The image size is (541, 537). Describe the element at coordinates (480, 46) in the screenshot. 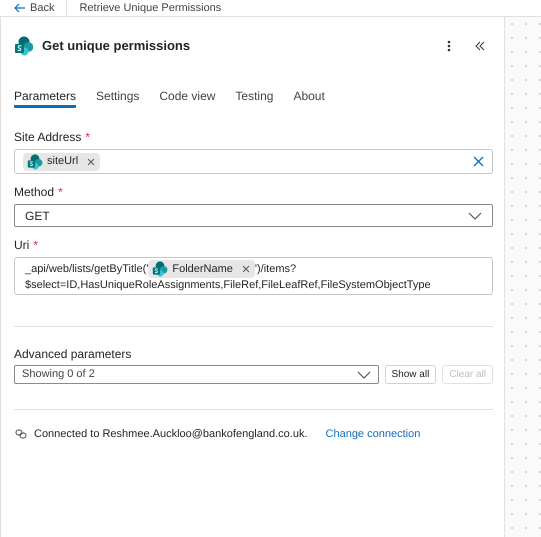

I see `collapse-icon` at that location.